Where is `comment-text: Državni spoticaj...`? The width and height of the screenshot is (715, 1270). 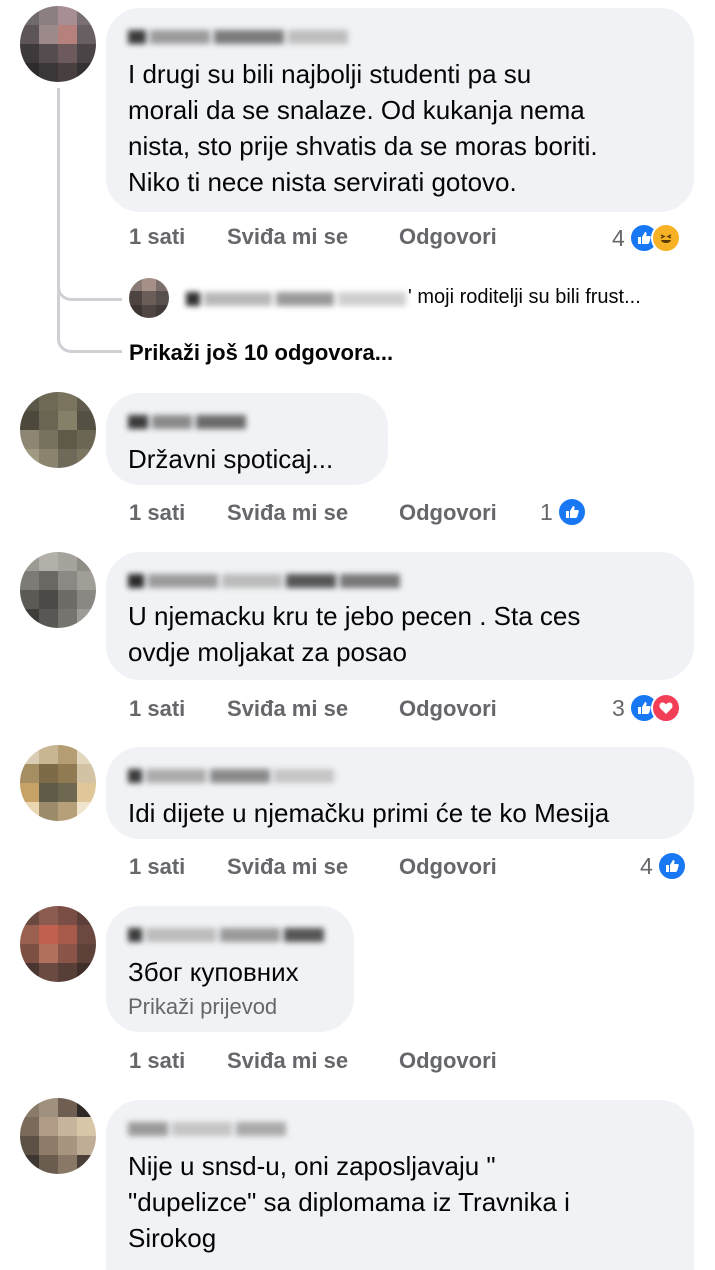
comment-text: Državni spoticaj... is located at coordinates (231, 459).